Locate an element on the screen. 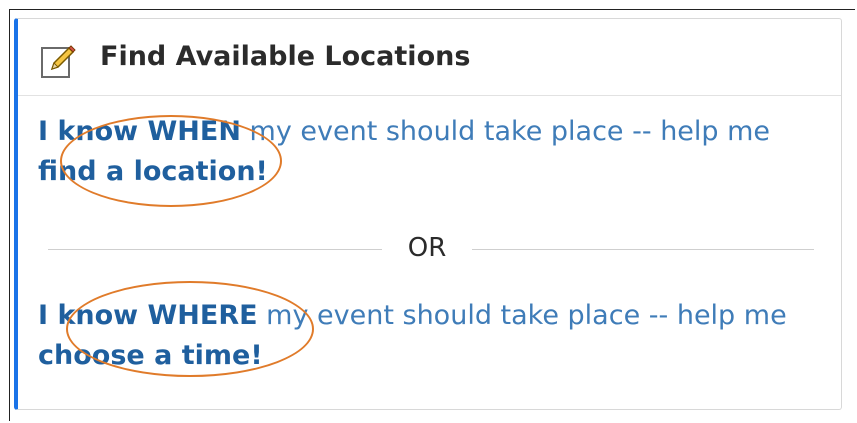  or-divider: OR is located at coordinates (431, 248).